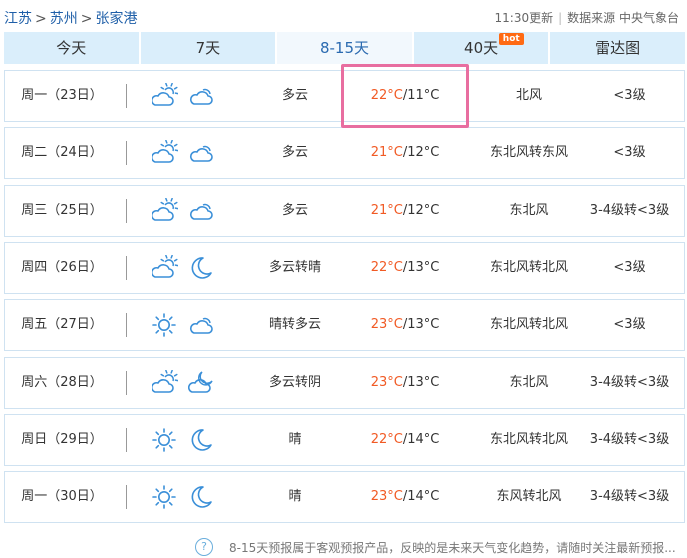  I want to click on tab-label: 7天, so click(208, 48).